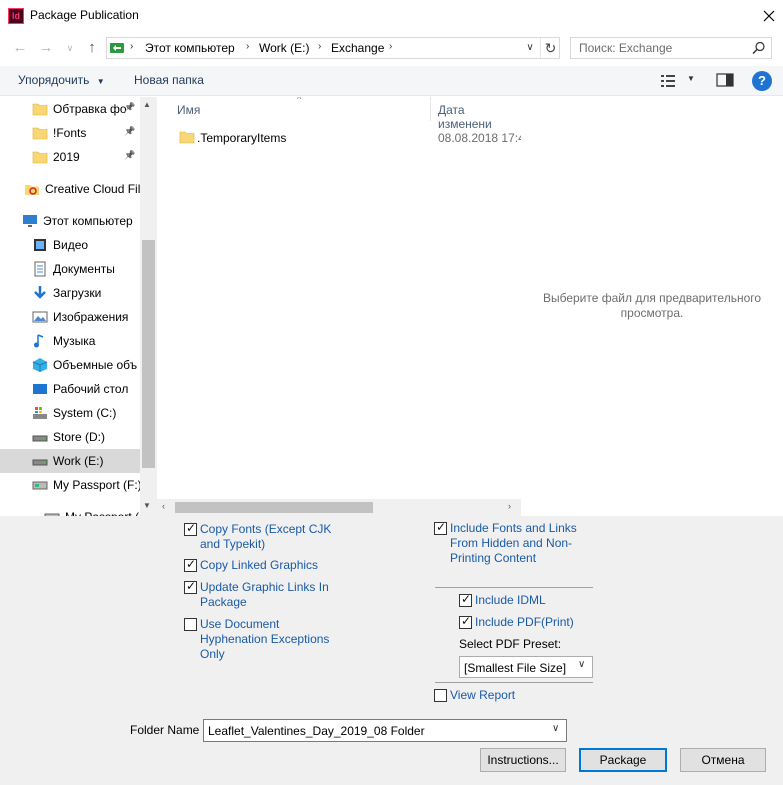 The width and height of the screenshot is (783, 785). I want to click on navigation-scrollbar: ▲ ▼, so click(148, 306).